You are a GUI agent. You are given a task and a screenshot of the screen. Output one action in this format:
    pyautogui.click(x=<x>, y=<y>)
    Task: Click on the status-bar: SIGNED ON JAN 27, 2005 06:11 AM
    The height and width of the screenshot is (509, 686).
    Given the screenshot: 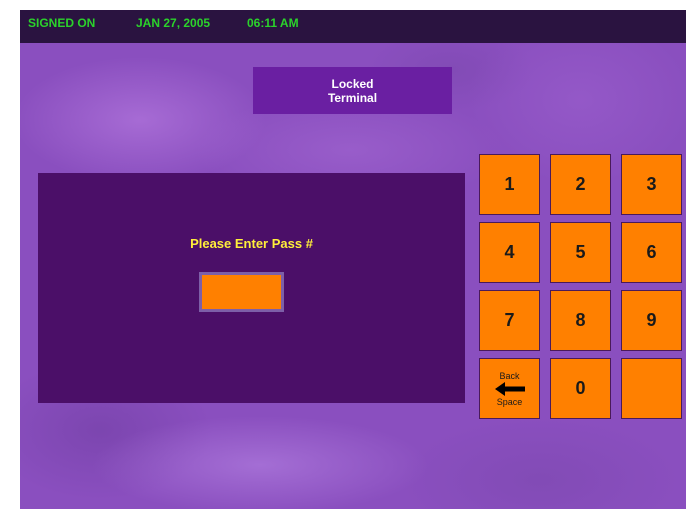 What is the action you would take?
    pyautogui.click(x=353, y=26)
    